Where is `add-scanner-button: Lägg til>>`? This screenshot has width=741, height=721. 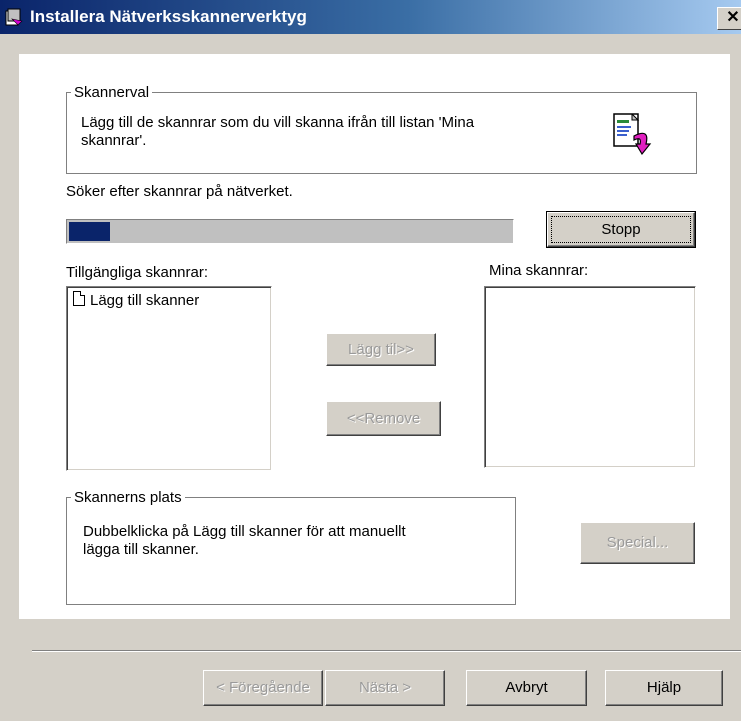 add-scanner-button: Lägg til>> is located at coordinates (381, 349).